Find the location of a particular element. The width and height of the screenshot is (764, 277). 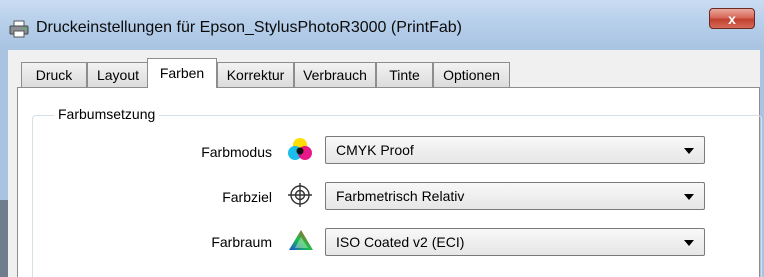

background-window-edge is located at coordinates (4, 238).